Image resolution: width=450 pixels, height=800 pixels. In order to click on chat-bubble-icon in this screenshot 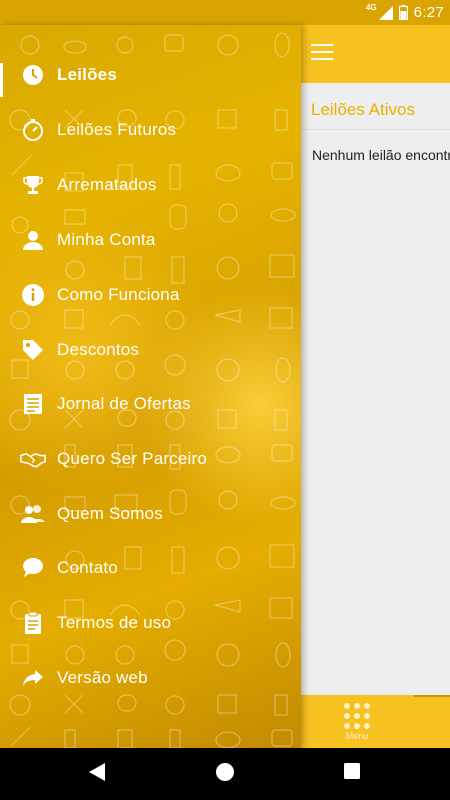, I will do `click(33, 568)`.